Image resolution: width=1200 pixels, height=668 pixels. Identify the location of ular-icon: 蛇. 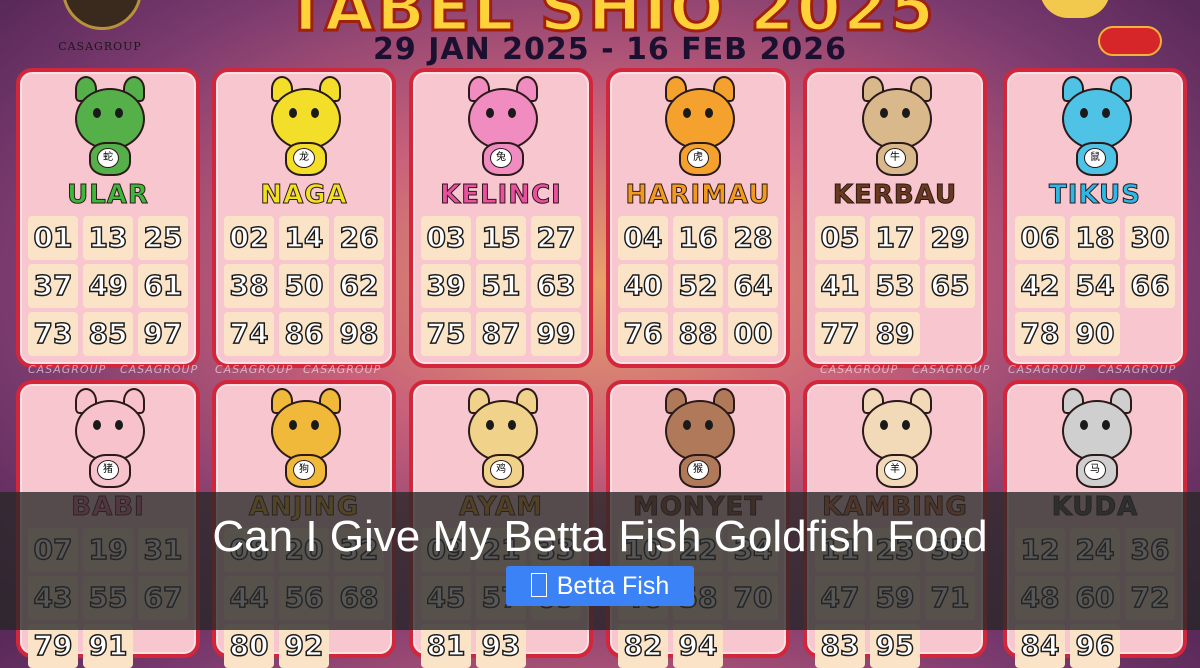
(108, 128).